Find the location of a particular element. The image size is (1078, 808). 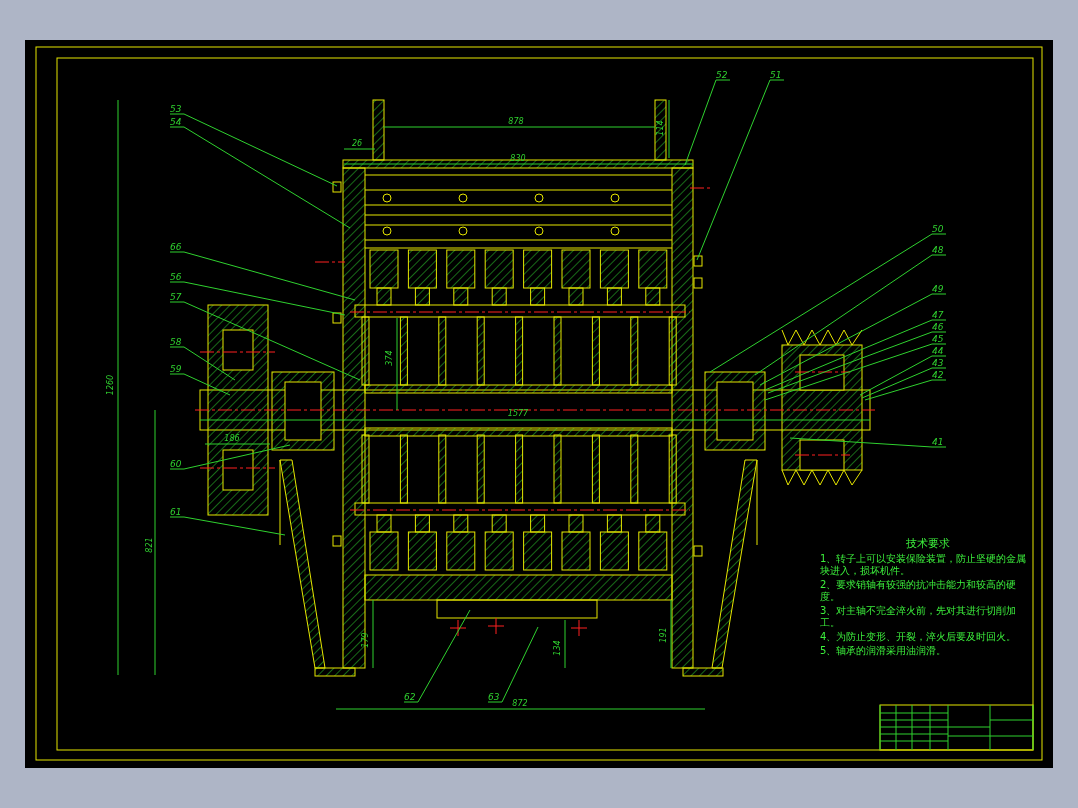

part-number-label: 61 is located at coordinates (176, 512).